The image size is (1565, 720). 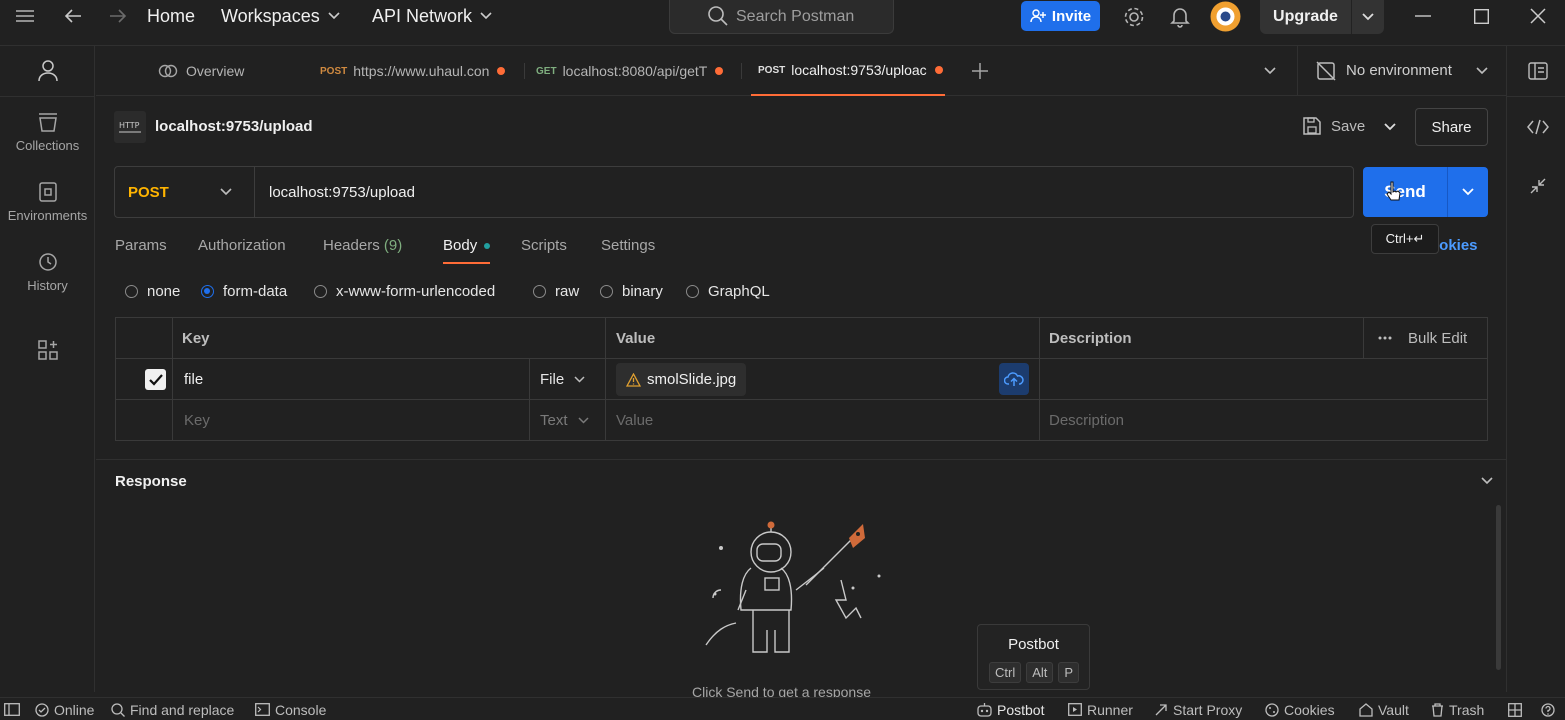 What do you see at coordinates (301, 709) in the screenshot?
I see `console-label: Console` at bounding box center [301, 709].